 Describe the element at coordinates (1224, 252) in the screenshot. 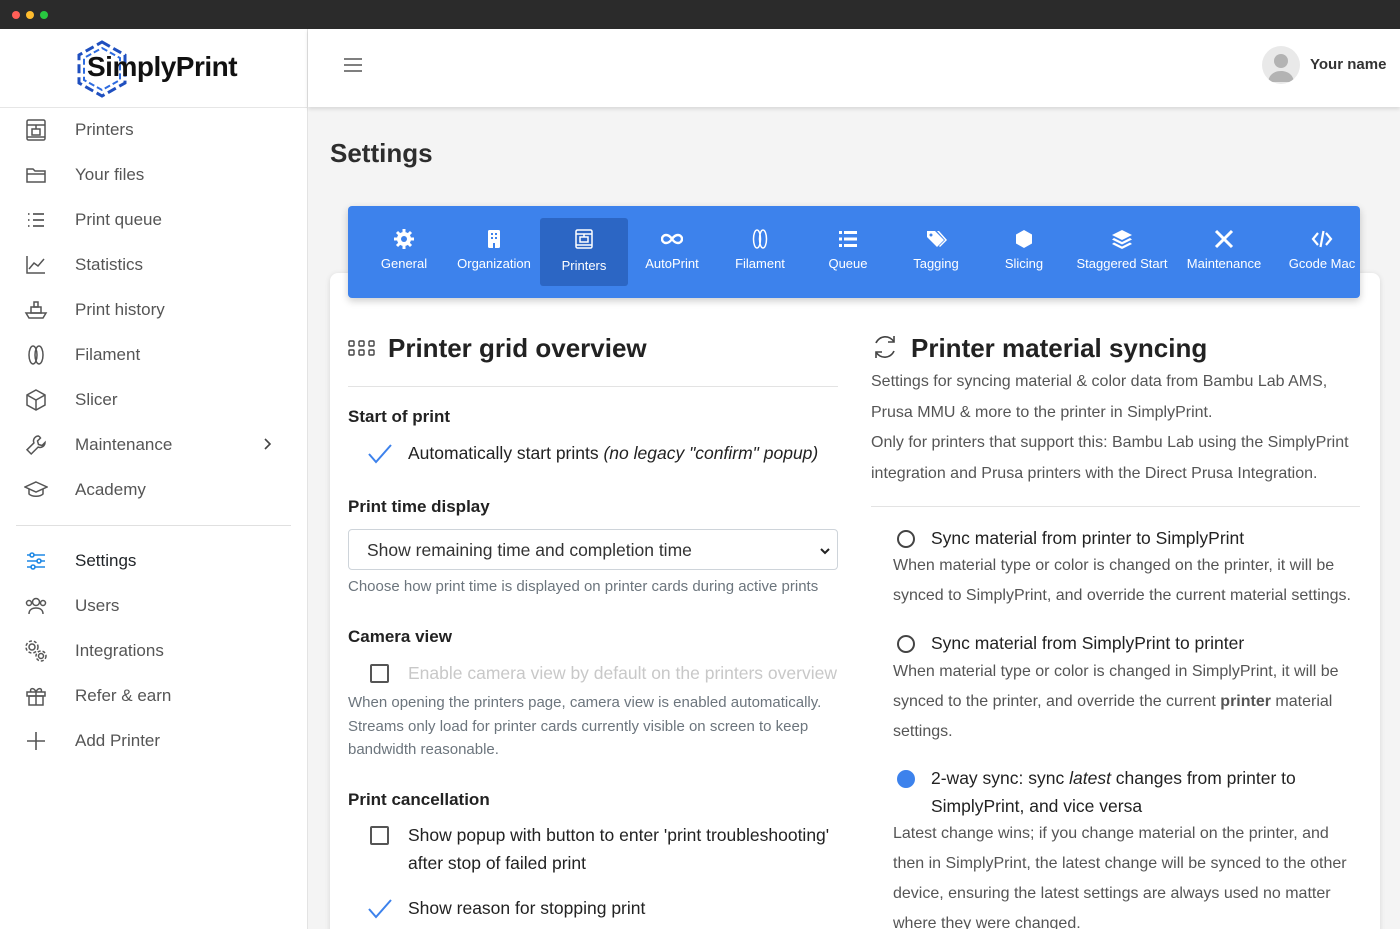

I see `tab-maintenance: Maintenance` at that location.